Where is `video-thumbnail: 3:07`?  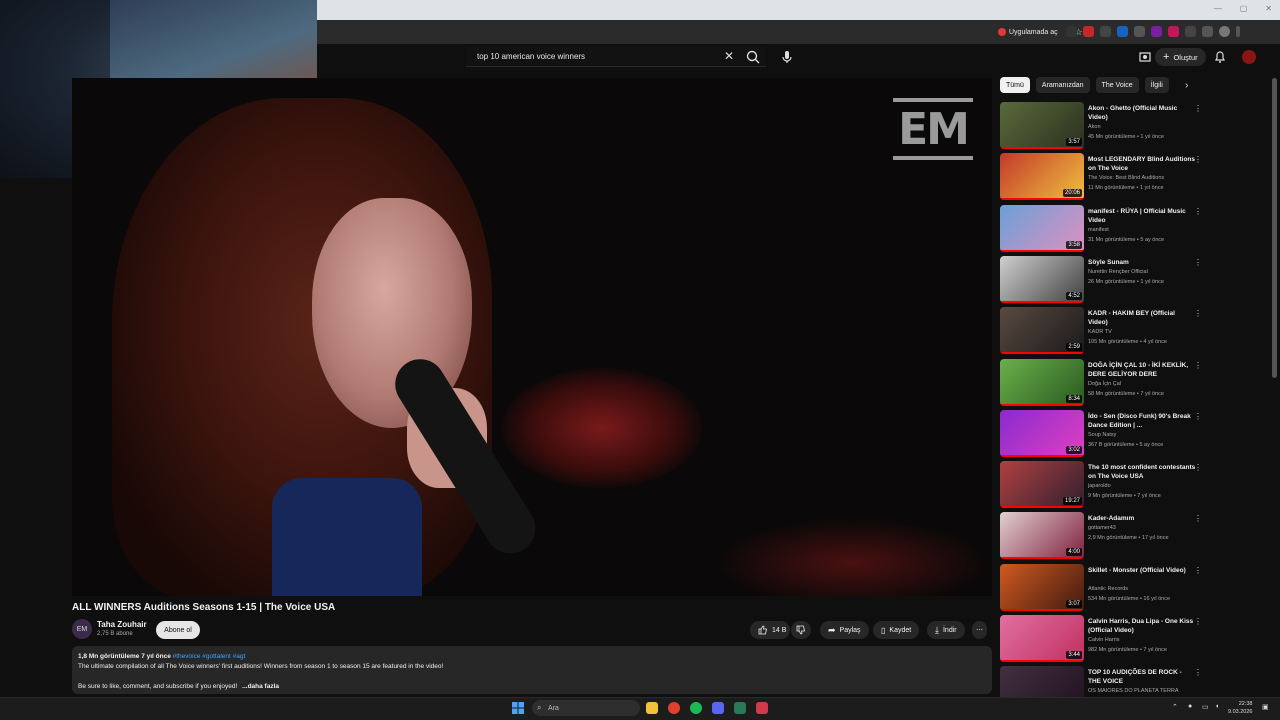 video-thumbnail: 3:07 is located at coordinates (1042, 587).